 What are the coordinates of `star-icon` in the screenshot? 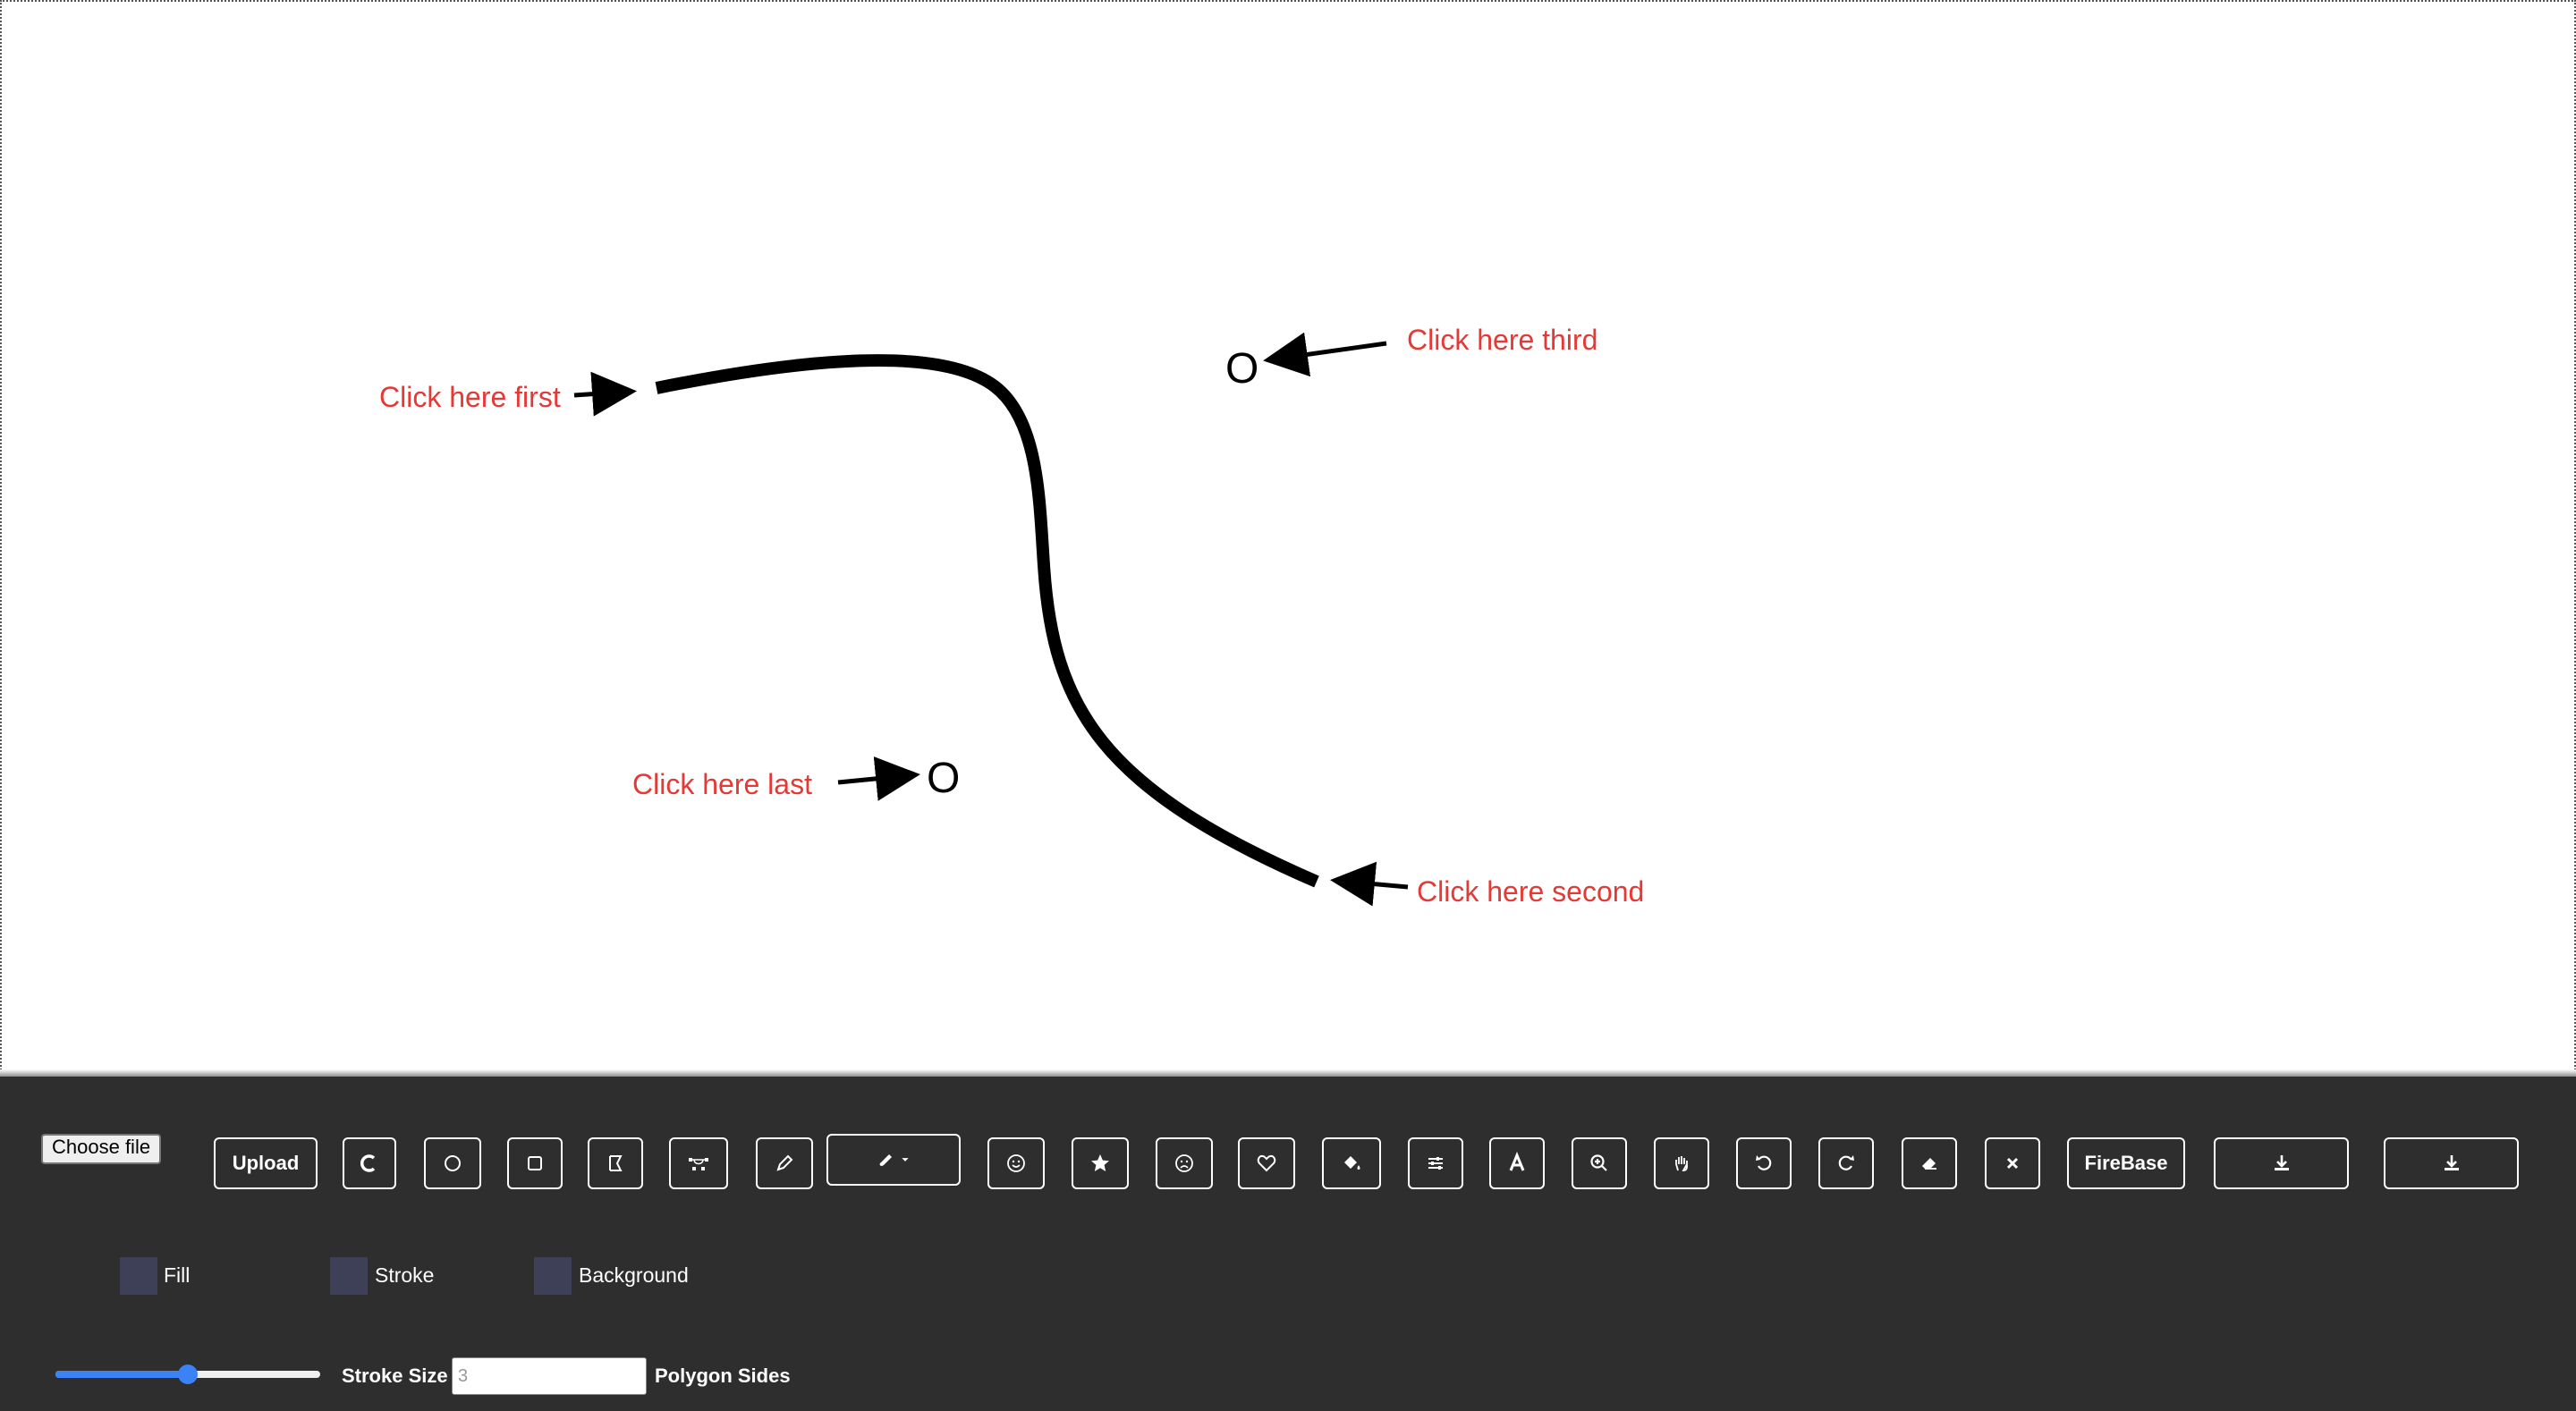 It's located at (1100, 1162).